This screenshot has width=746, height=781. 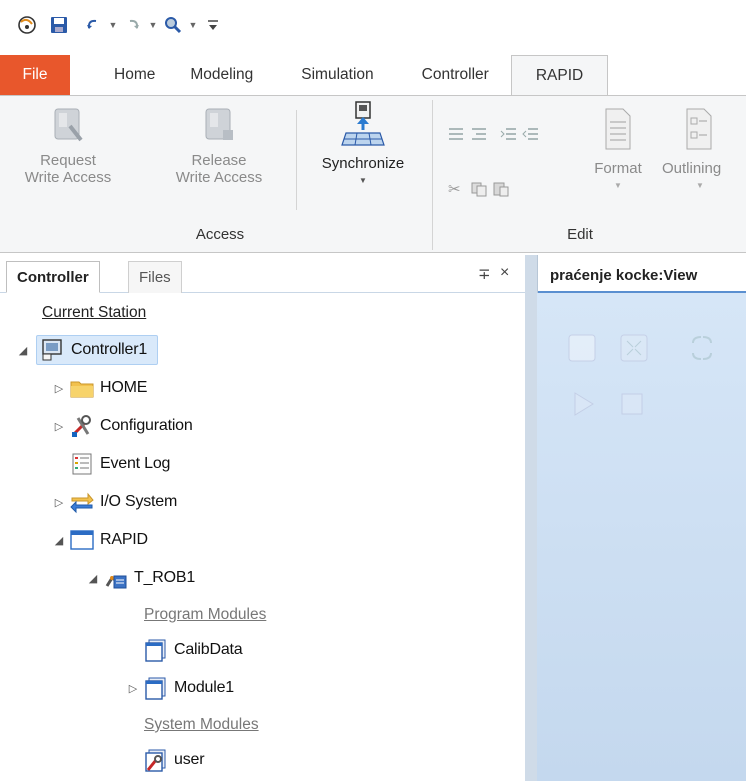 I want to click on tab-file: File, so click(x=35, y=75).